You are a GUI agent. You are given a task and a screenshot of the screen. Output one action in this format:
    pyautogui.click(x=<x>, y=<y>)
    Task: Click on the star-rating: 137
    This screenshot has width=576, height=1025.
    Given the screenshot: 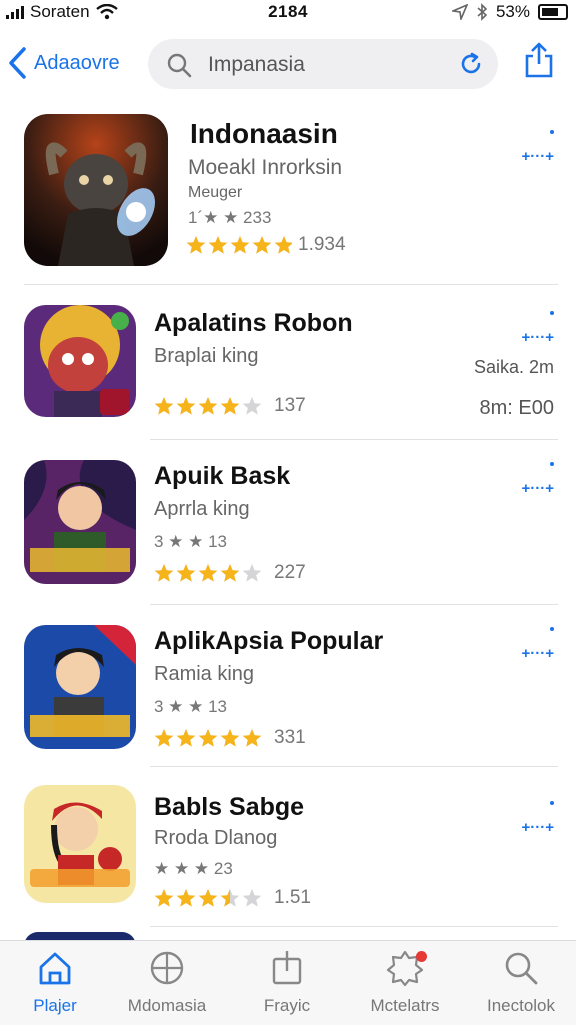 What is the action you would take?
    pyautogui.click(x=230, y=406)
    